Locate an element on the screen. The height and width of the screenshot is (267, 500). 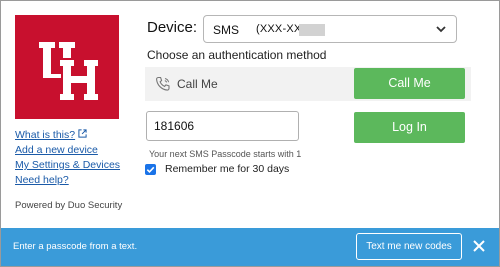
check-icon is located at coordinates (150, 169).